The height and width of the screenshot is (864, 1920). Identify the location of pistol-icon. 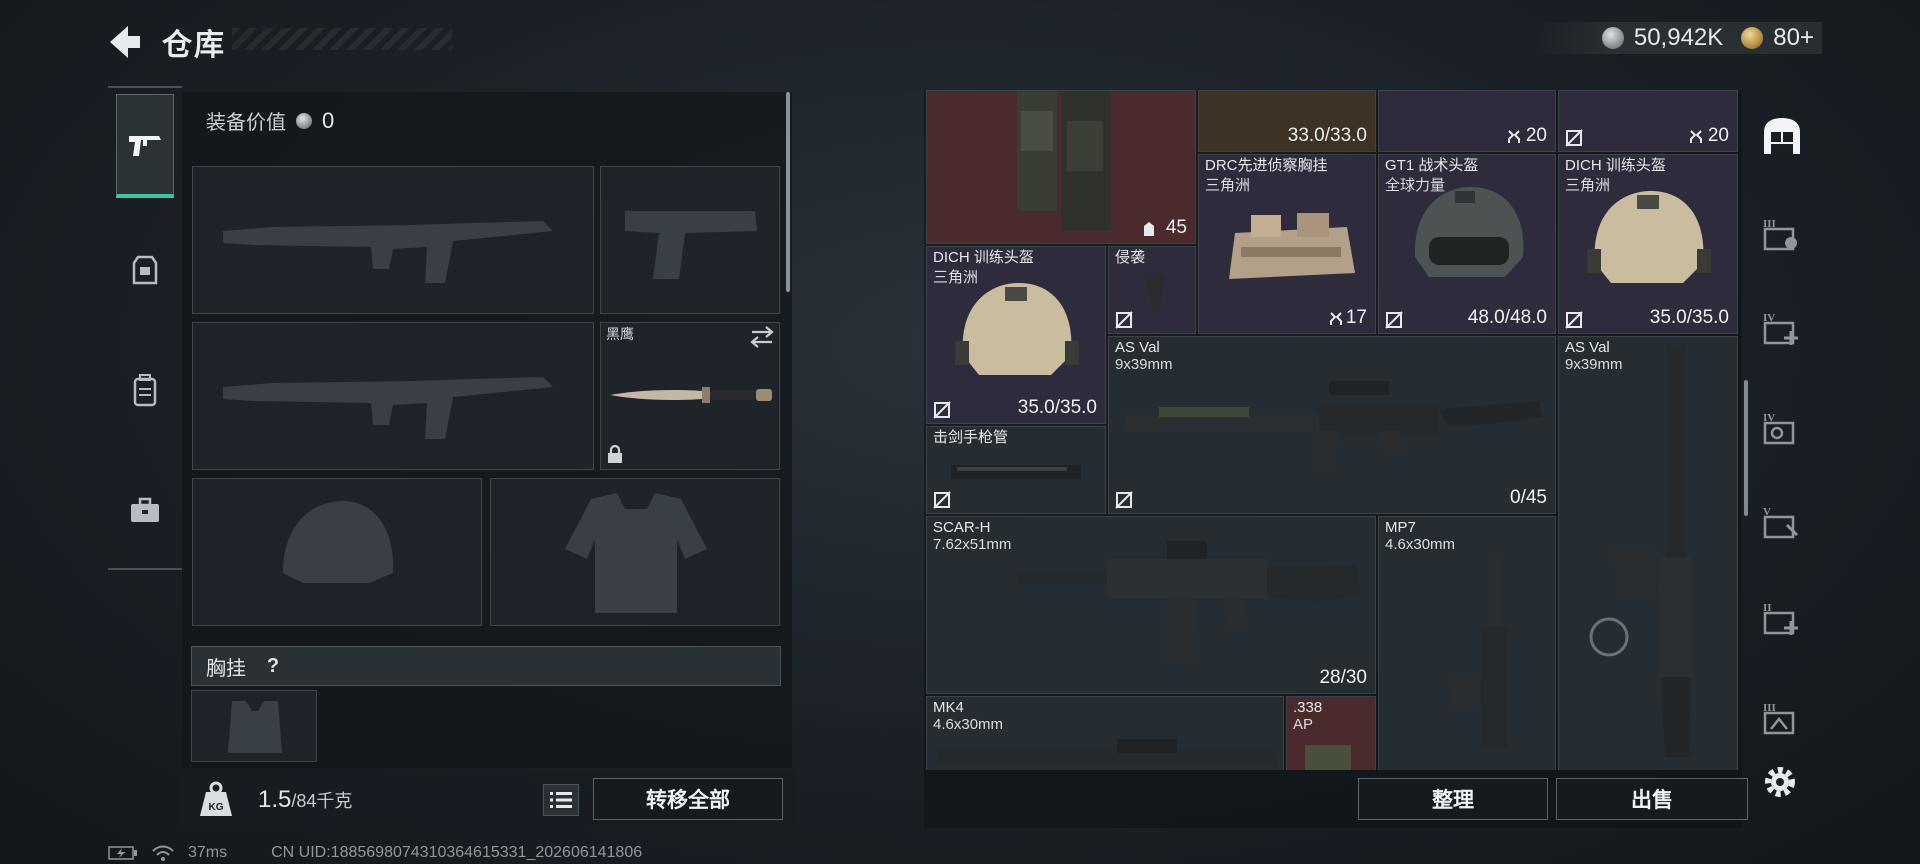
(145, 145).